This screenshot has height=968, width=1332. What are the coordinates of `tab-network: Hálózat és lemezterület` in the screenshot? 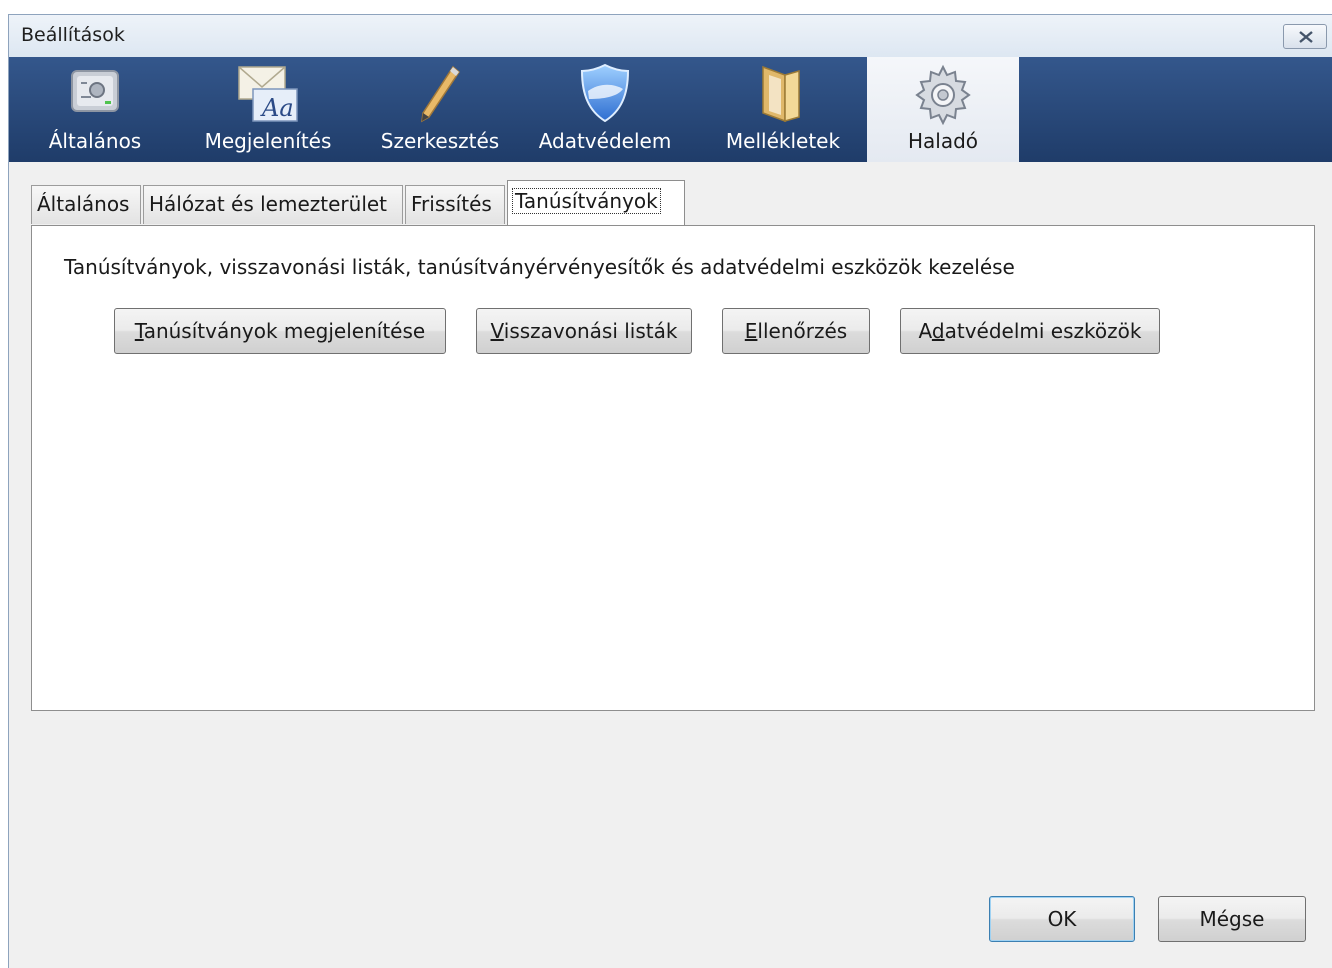 It's located at (273, 204).